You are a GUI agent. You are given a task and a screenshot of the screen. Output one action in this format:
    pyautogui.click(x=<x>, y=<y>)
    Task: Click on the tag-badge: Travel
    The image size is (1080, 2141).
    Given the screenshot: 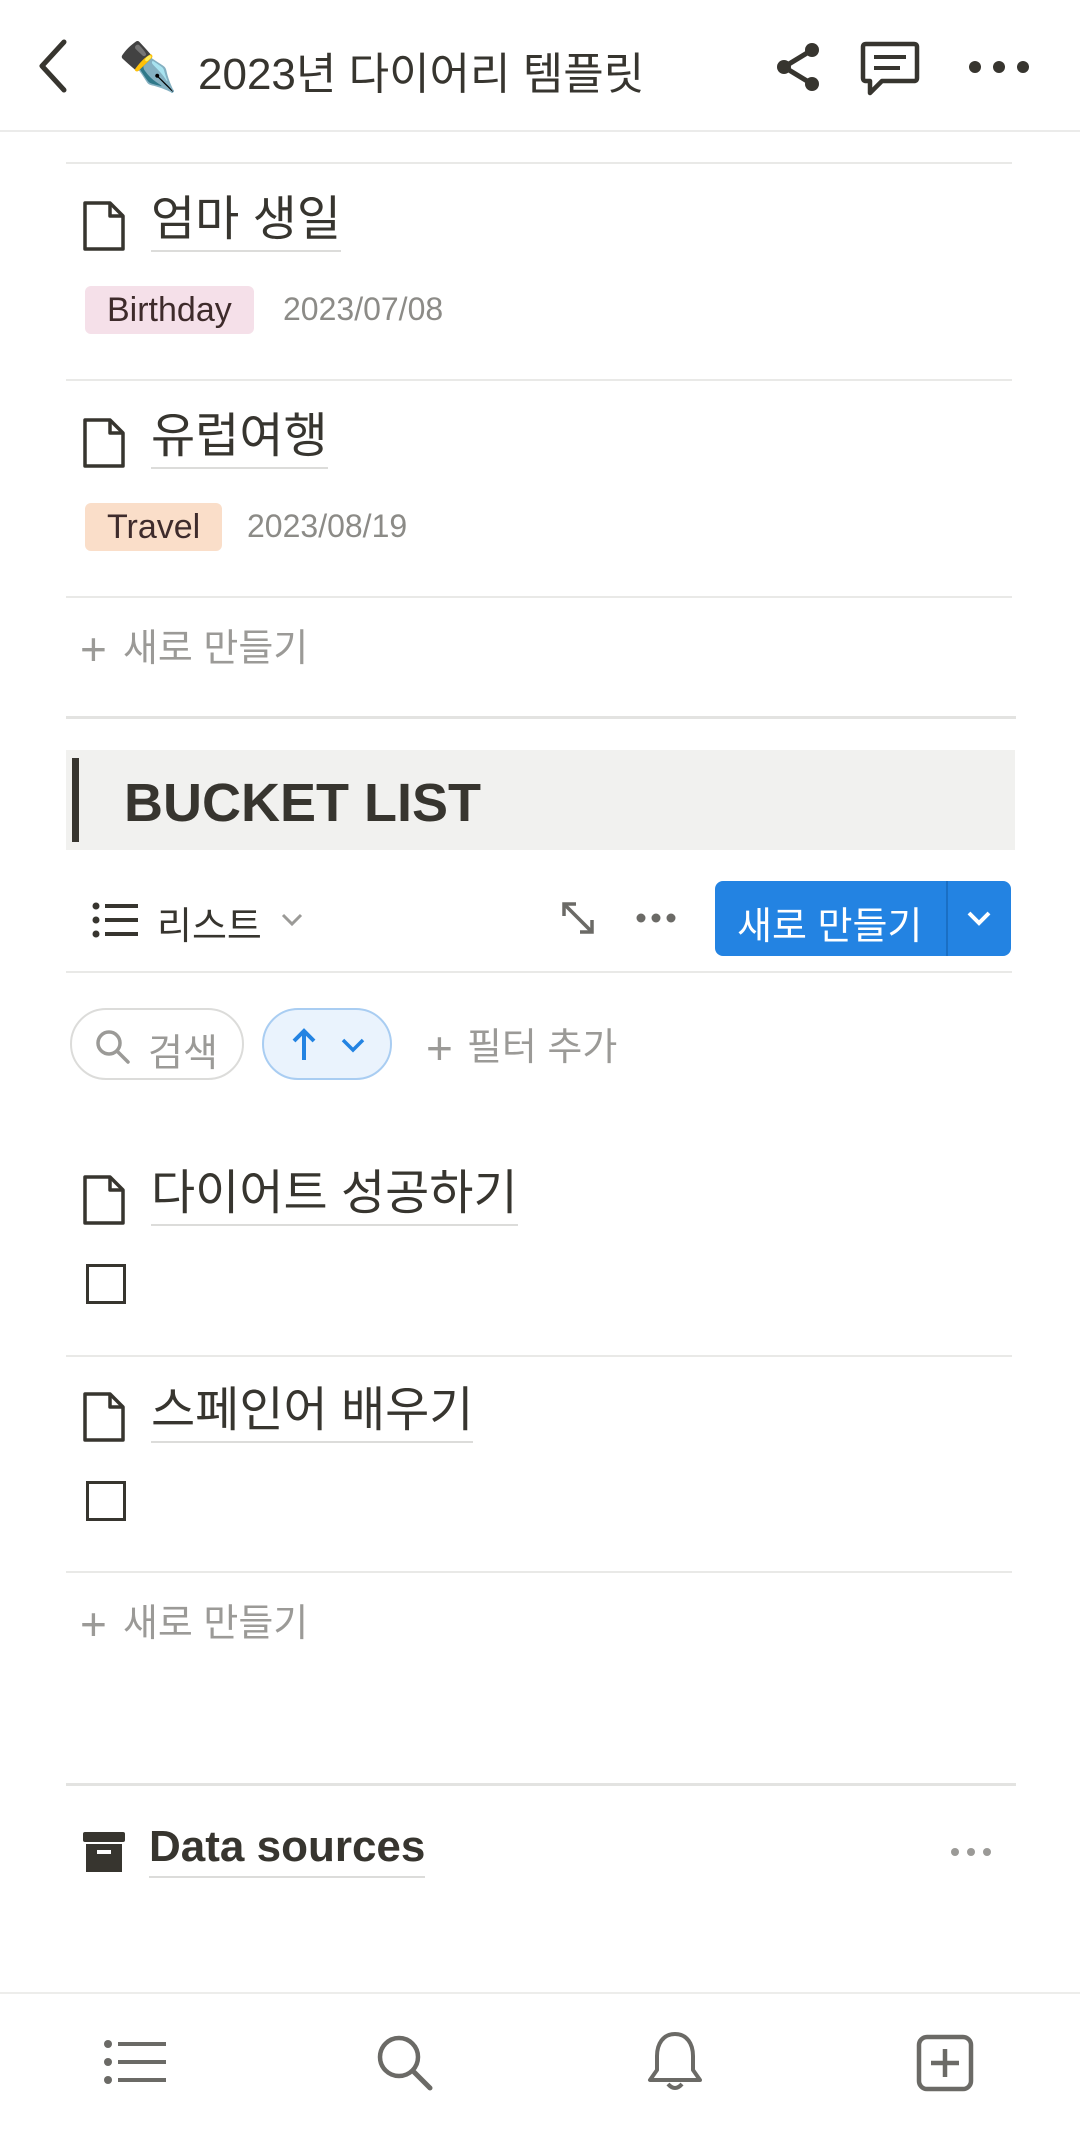 What is the action you would take?
    pyautogui.click(x=154, y=527)
    